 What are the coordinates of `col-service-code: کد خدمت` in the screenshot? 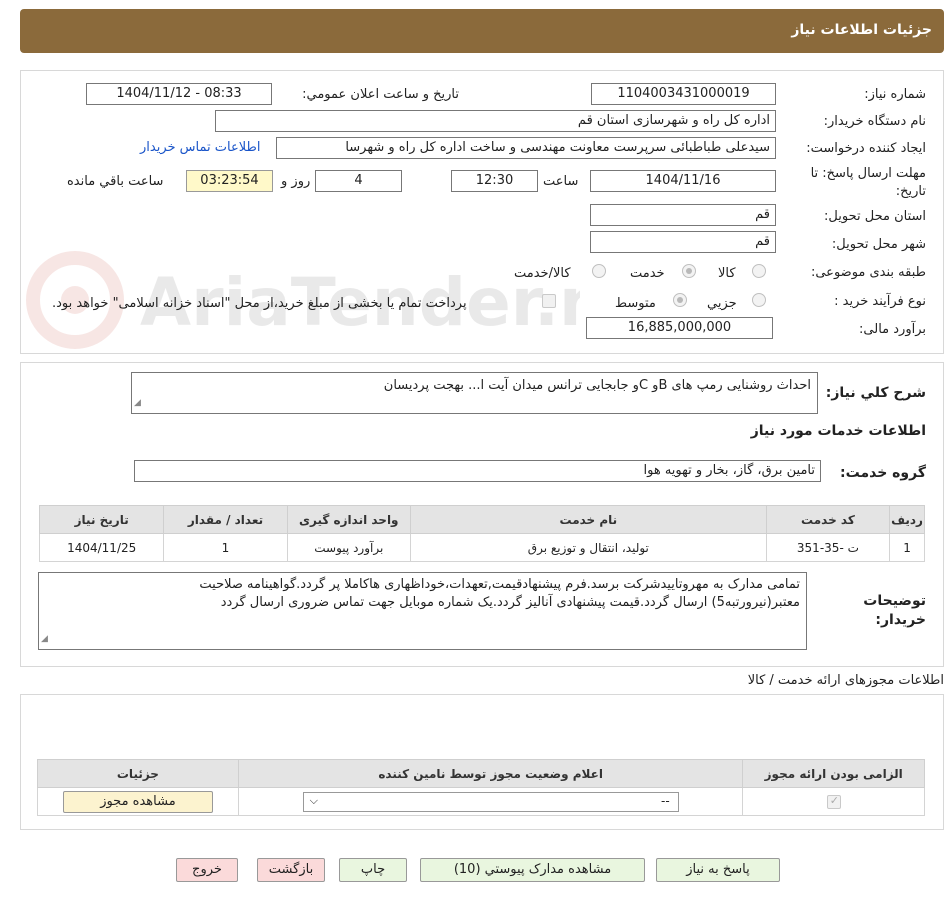 It's located at (828, 519).